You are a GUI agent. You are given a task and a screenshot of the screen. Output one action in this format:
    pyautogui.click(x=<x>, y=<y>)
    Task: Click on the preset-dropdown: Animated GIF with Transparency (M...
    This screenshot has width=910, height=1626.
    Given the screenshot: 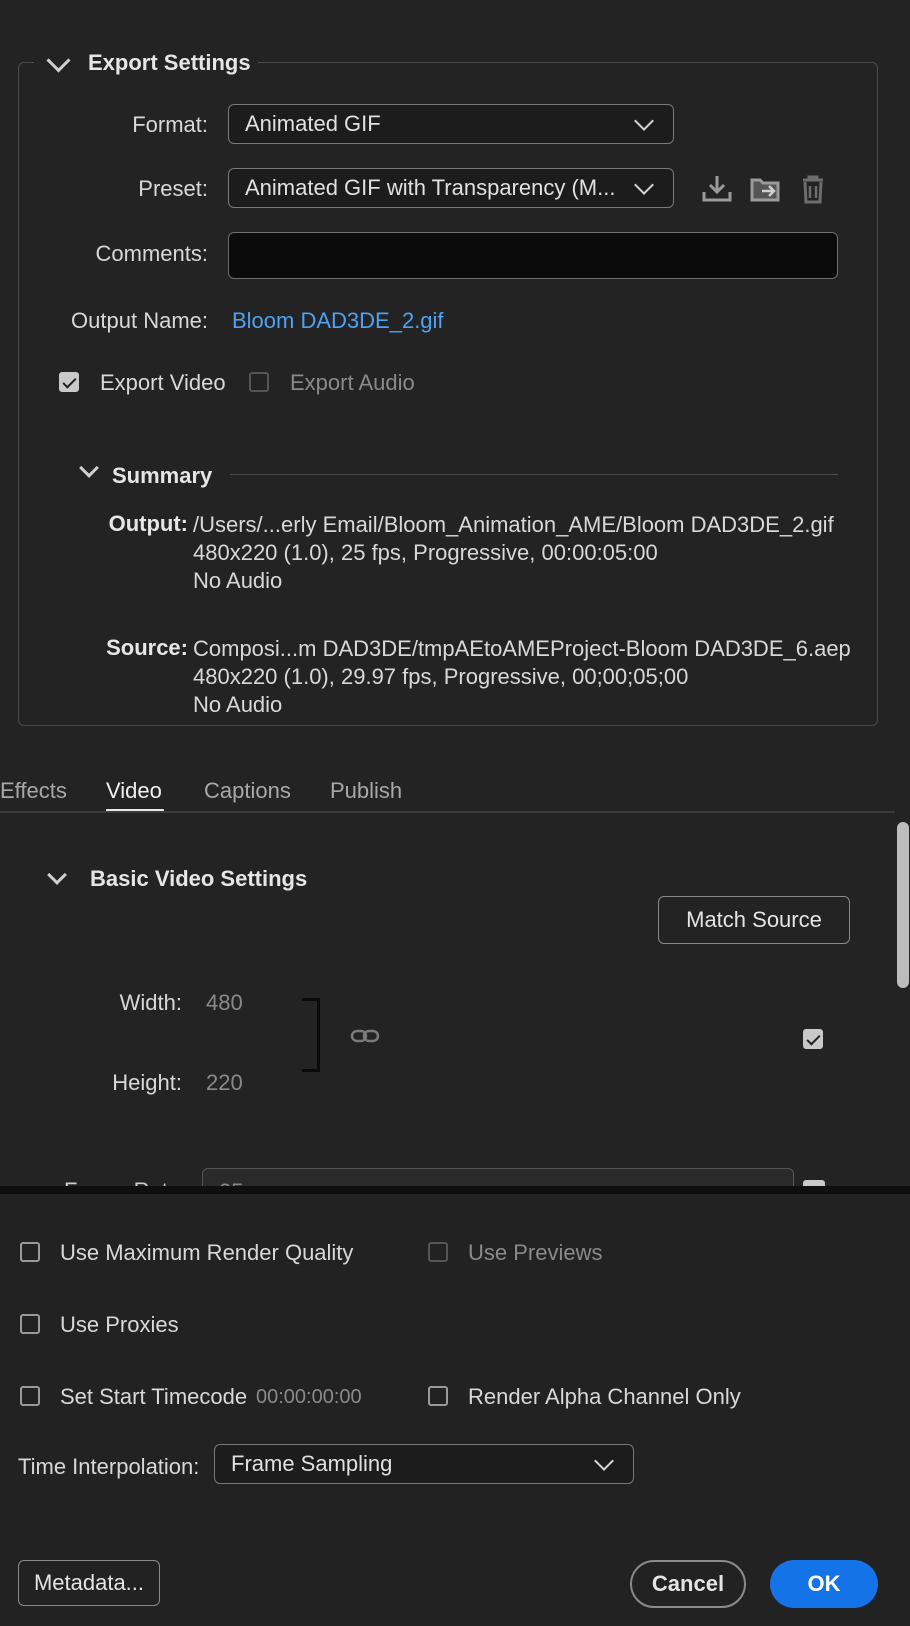 What is the action you would take?
    pyautogui.click(x=451, y=188)
    